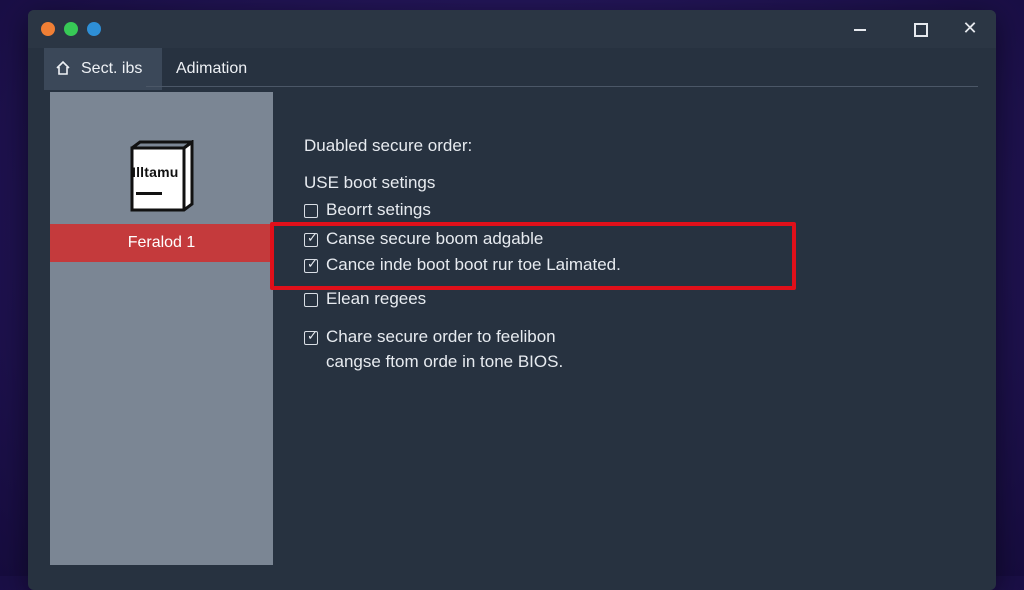  I want to click on tab-adimation: Adimation, so click(211, 69).